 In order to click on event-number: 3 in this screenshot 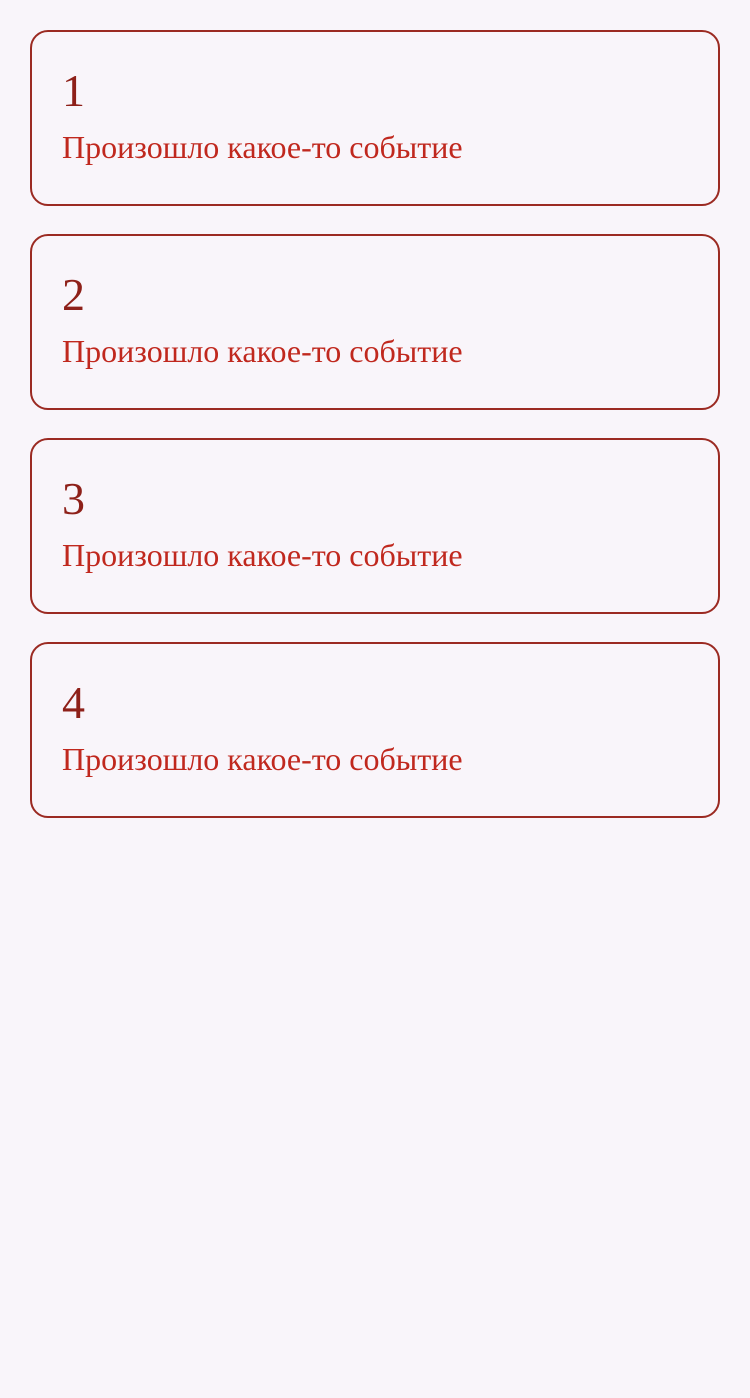, I will do `click(73, 498)`.